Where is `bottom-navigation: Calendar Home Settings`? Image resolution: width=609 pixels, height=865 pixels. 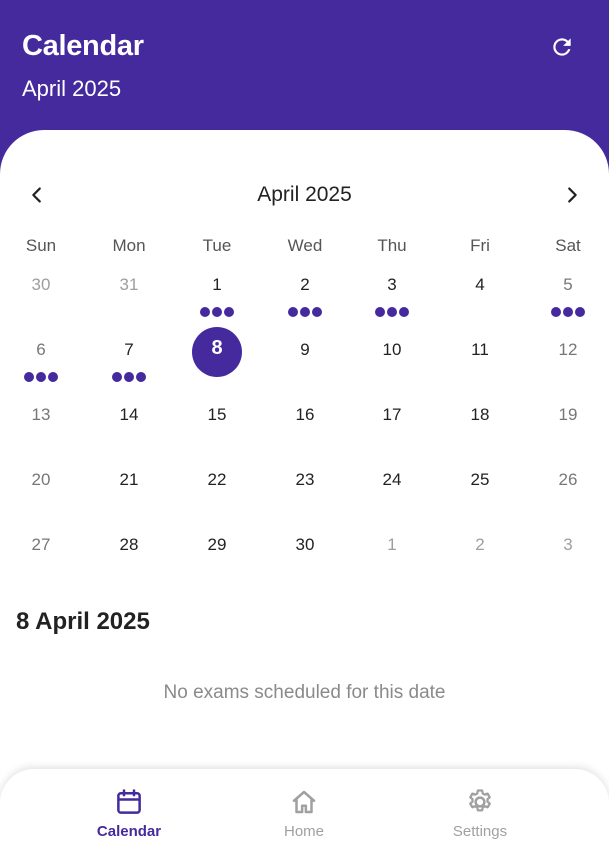
bottom-navigation: Calendar Home Settings is located at coordinates (304, 817).